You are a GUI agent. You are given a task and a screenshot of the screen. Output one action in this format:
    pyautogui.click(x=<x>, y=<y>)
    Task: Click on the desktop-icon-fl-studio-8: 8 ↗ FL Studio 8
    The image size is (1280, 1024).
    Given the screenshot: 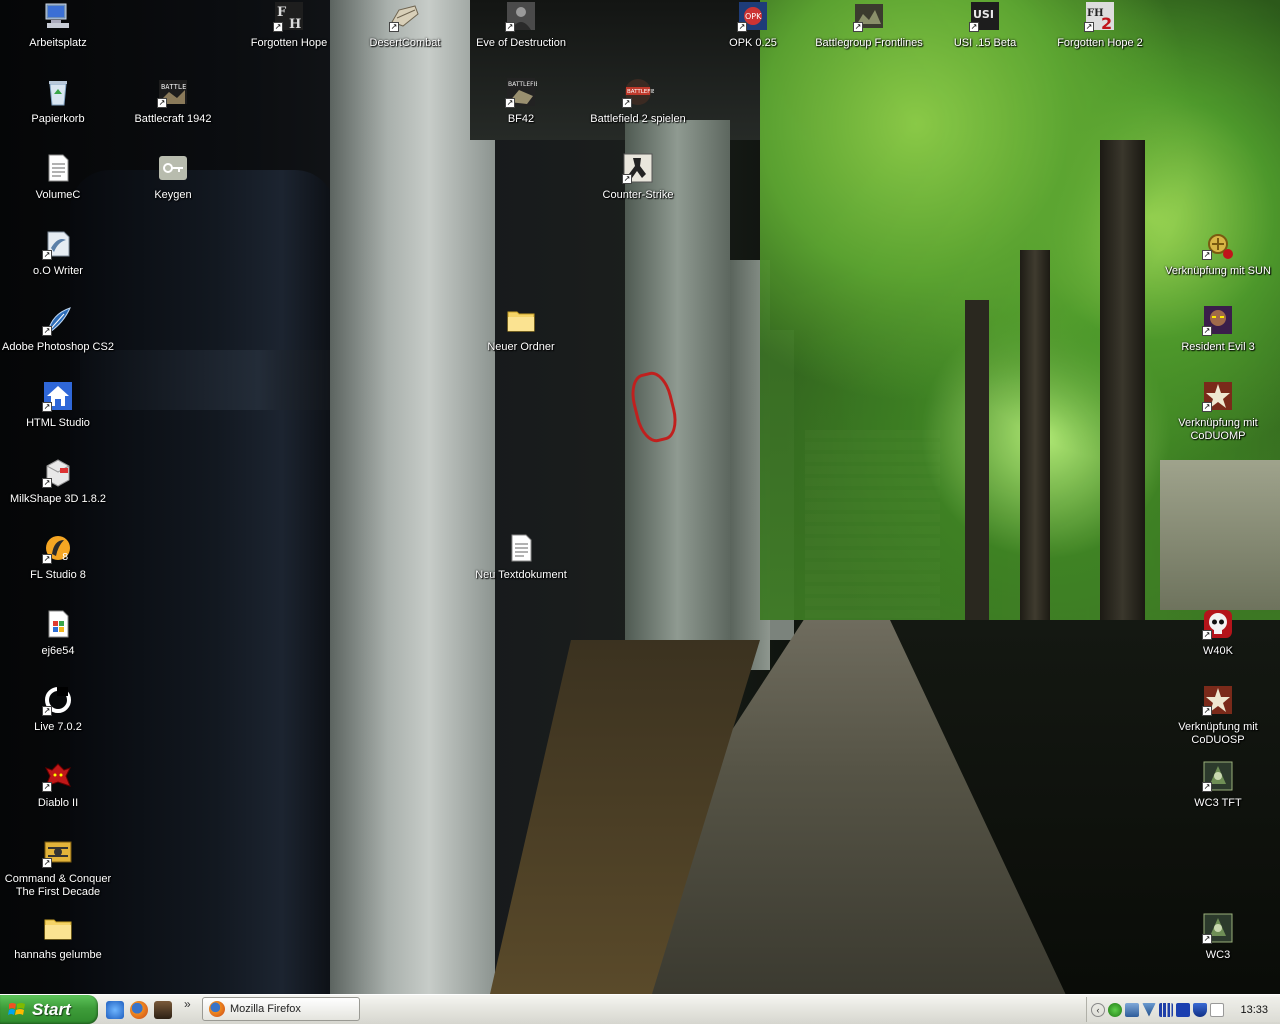 What is the action you would take?
    pyautogui.click(x=58, y=557)
    